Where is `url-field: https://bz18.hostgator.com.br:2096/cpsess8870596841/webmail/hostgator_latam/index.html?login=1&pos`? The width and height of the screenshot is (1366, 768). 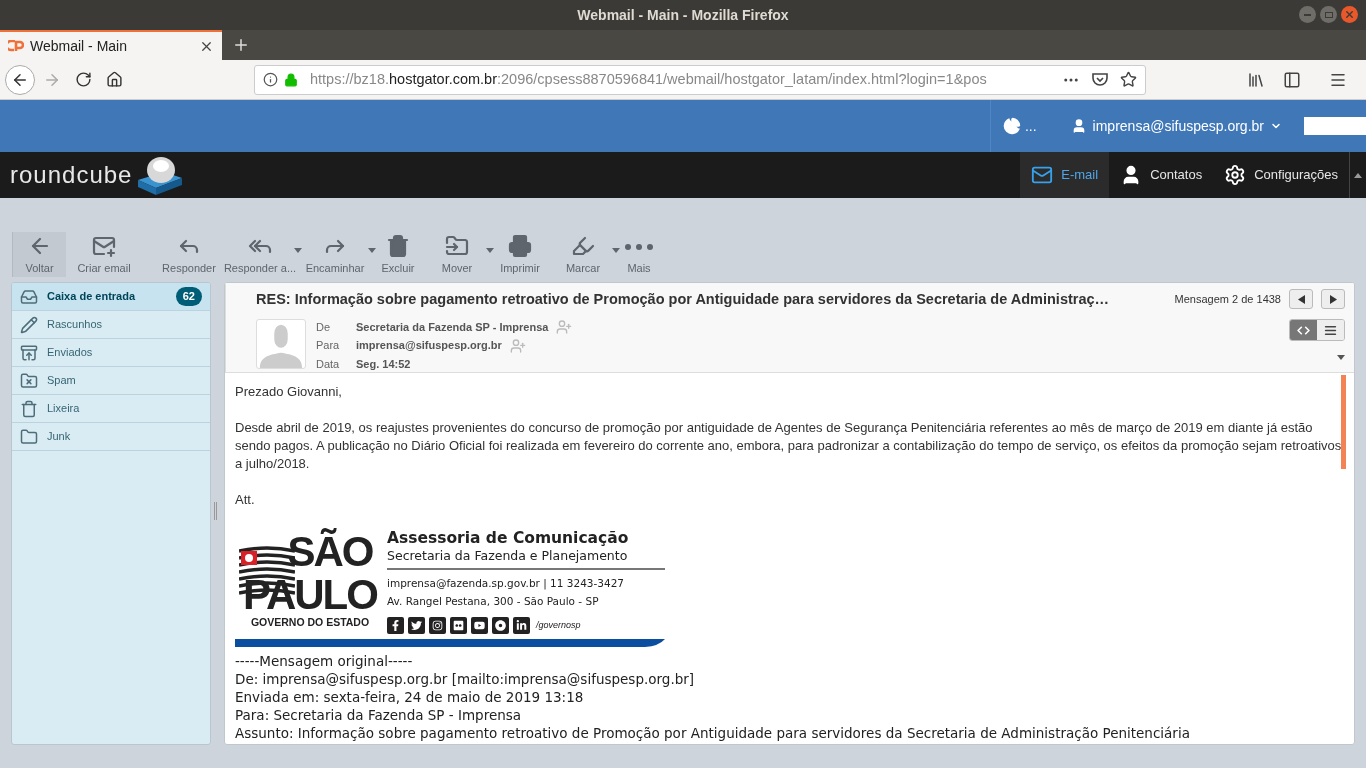 url-field: https://bz18.hostgator.com.br:2096/cpsess8870596841/webmail/hostgator_latam/index.html?login=1&pos is located at coordinates (700, 79).